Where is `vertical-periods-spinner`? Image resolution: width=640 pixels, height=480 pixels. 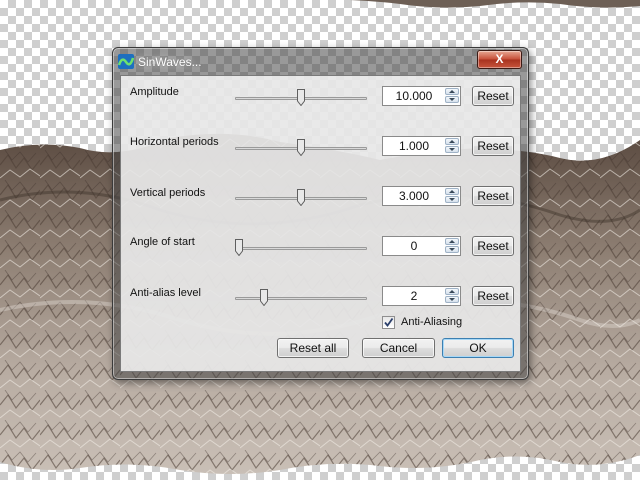 vertical-periods-spinner is located at coordinates (452, 196).